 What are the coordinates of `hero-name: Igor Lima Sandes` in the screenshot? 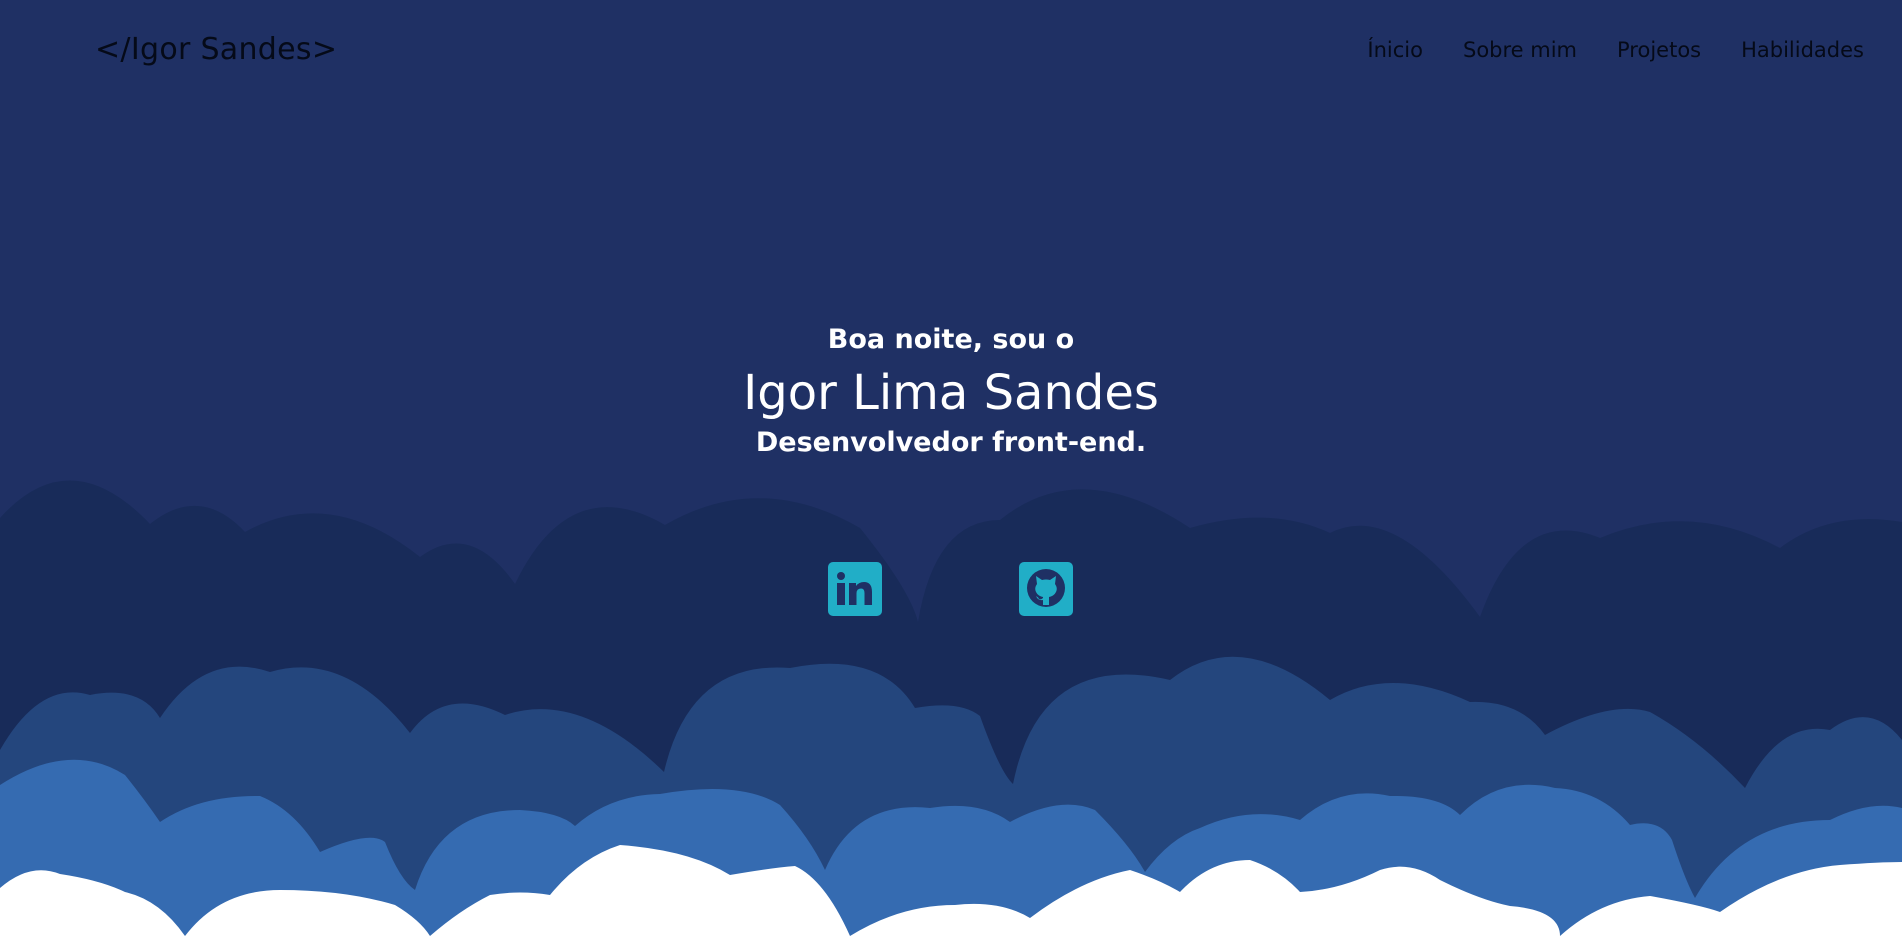 It's located at (951, 393).